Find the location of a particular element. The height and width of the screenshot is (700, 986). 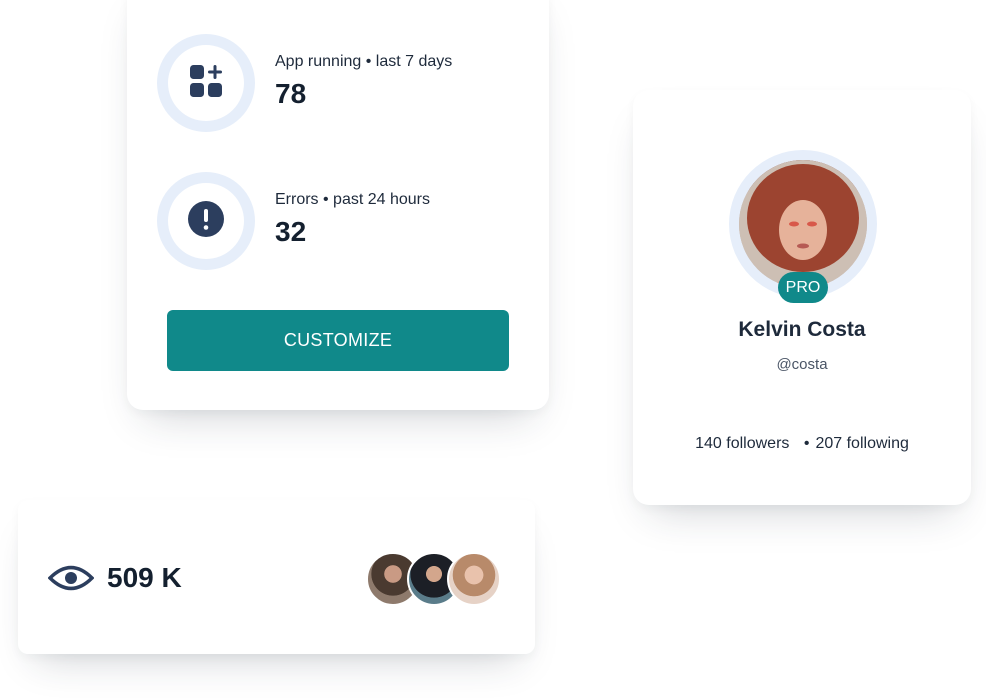

eye-icon is located at coordinates (71, 580).